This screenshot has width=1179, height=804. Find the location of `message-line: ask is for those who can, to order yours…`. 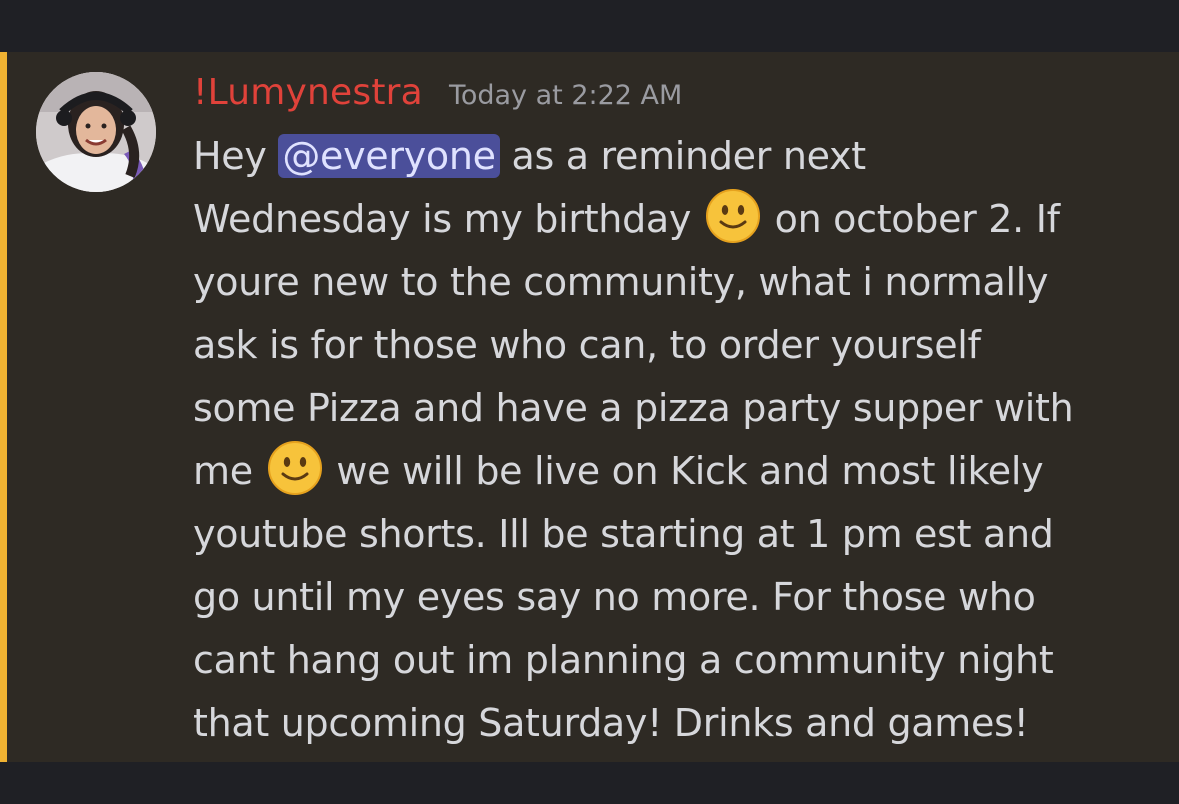

message-line: ask is for those who can, to order yours… is located at coordinates (587, 345).